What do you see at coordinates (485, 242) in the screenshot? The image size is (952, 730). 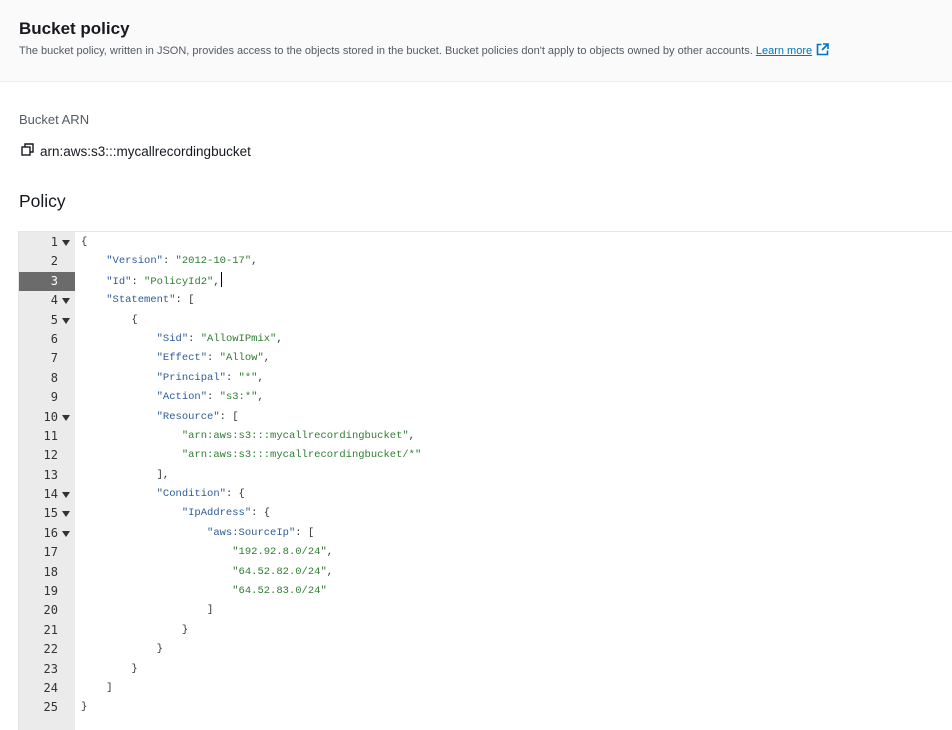 I see `code-line: 1{` at bounding box center [485, 242].